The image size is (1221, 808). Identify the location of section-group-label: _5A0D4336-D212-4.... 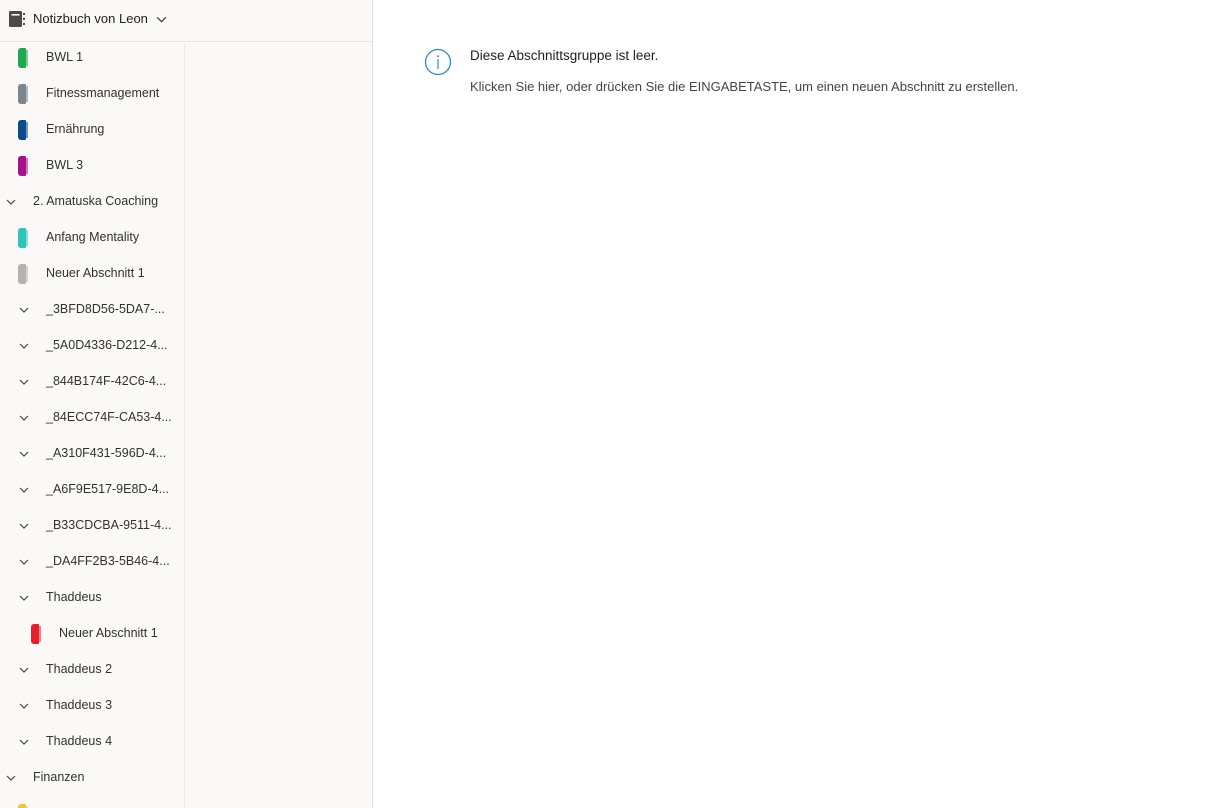
(107, 345).